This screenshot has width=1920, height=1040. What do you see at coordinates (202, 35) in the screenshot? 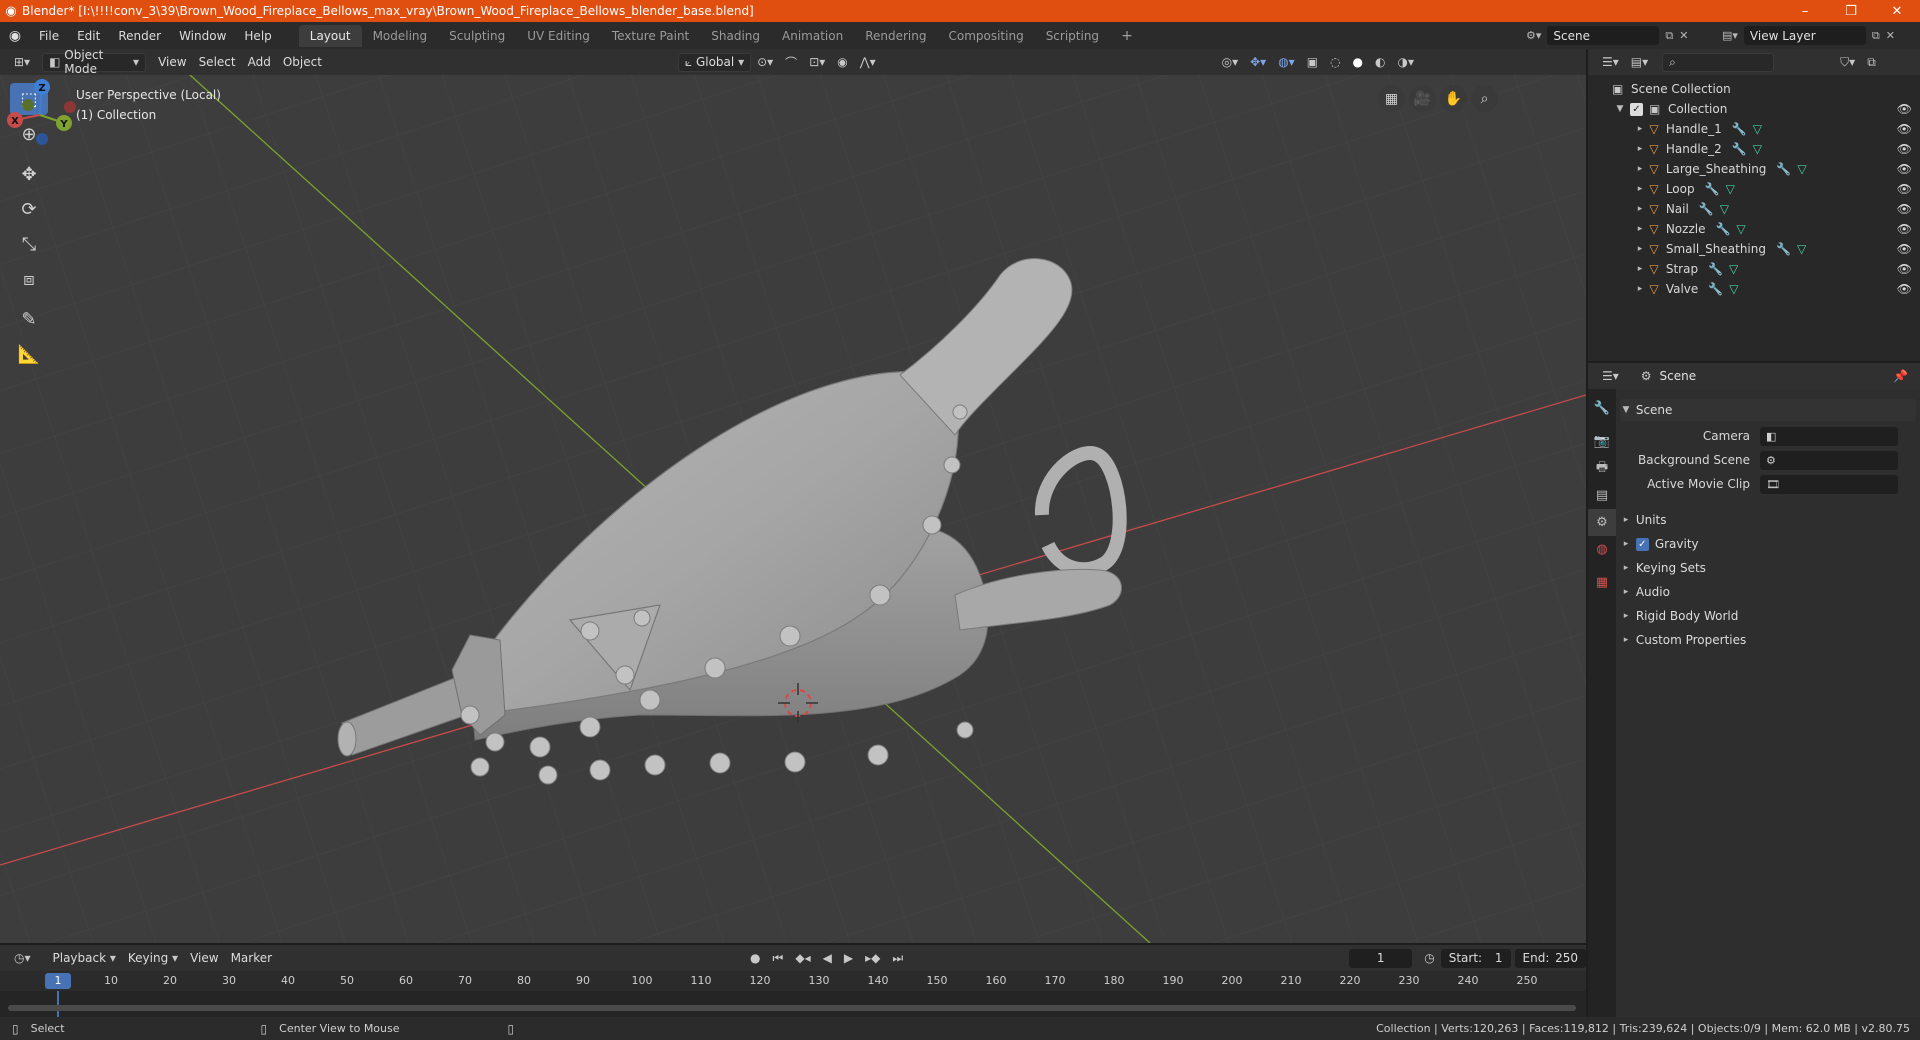
I see `menu-window: Window` at bounding box center [202, 35].